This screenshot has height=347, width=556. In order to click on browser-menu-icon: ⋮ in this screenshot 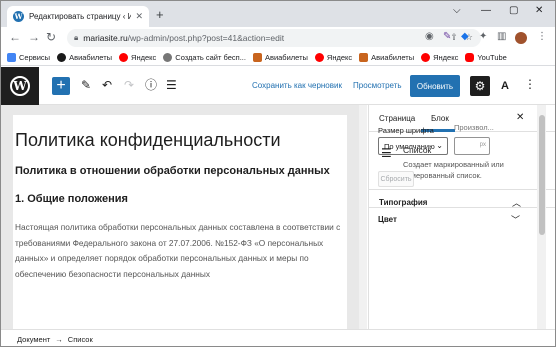, I will do `click(542, 37)`.